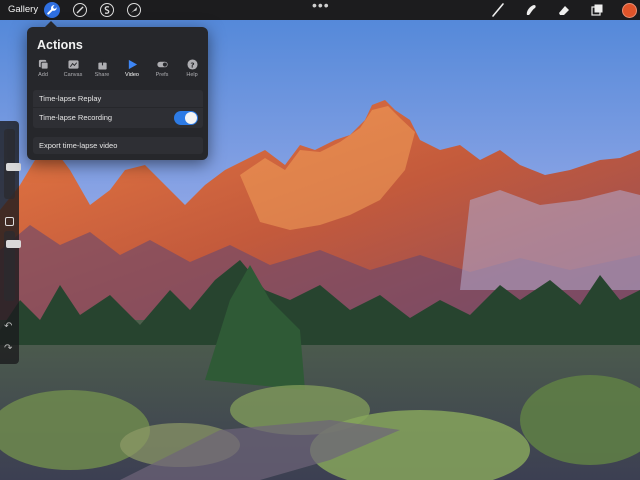 Image resolution: width=640 pixels, height=480 pixels. I want to click on brush-size-slider, so click(12, 164).